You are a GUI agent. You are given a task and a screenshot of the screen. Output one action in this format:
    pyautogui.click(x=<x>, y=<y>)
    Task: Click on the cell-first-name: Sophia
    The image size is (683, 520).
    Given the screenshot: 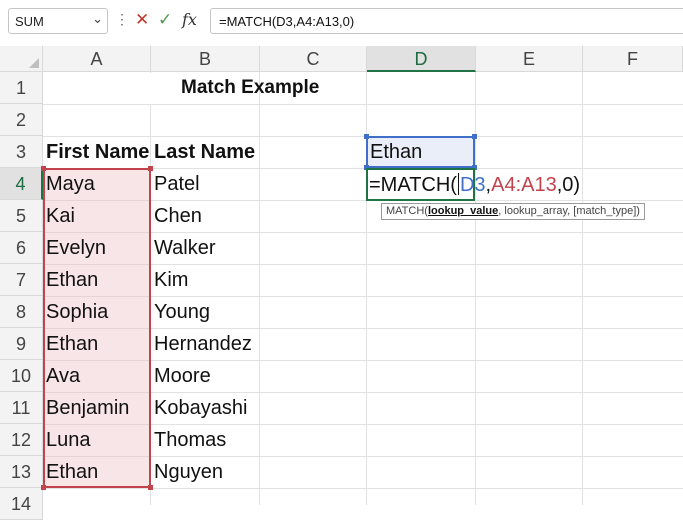 What is the action you would take?
    pyautogui.click(x=77, y=312)
    